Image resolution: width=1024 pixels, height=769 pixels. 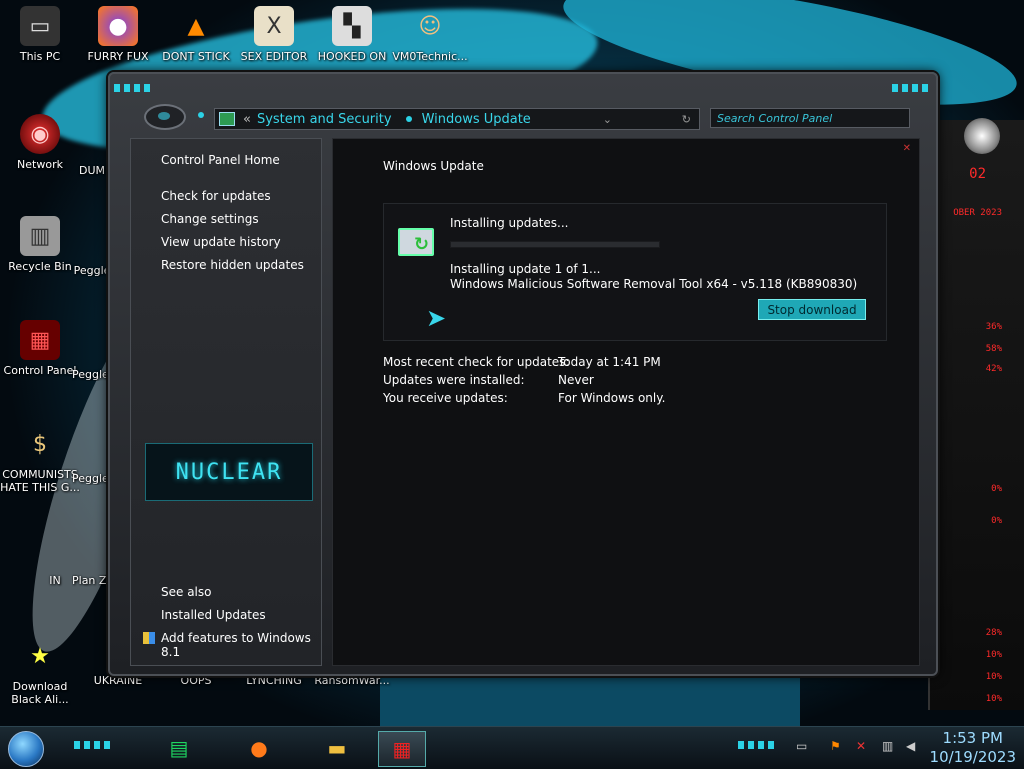 I want to click on vlc-cone-icon: ▲, so click(x=196, y=26).